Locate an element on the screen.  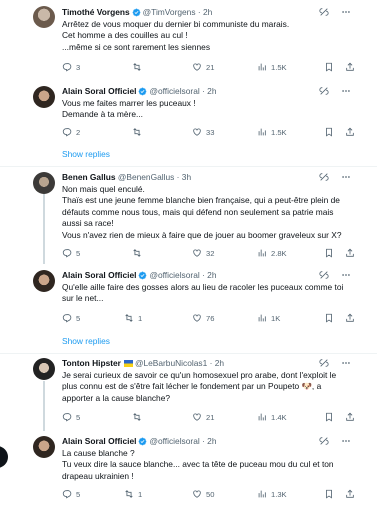
views-button: 1.3K is located at coordinates (272, 494).